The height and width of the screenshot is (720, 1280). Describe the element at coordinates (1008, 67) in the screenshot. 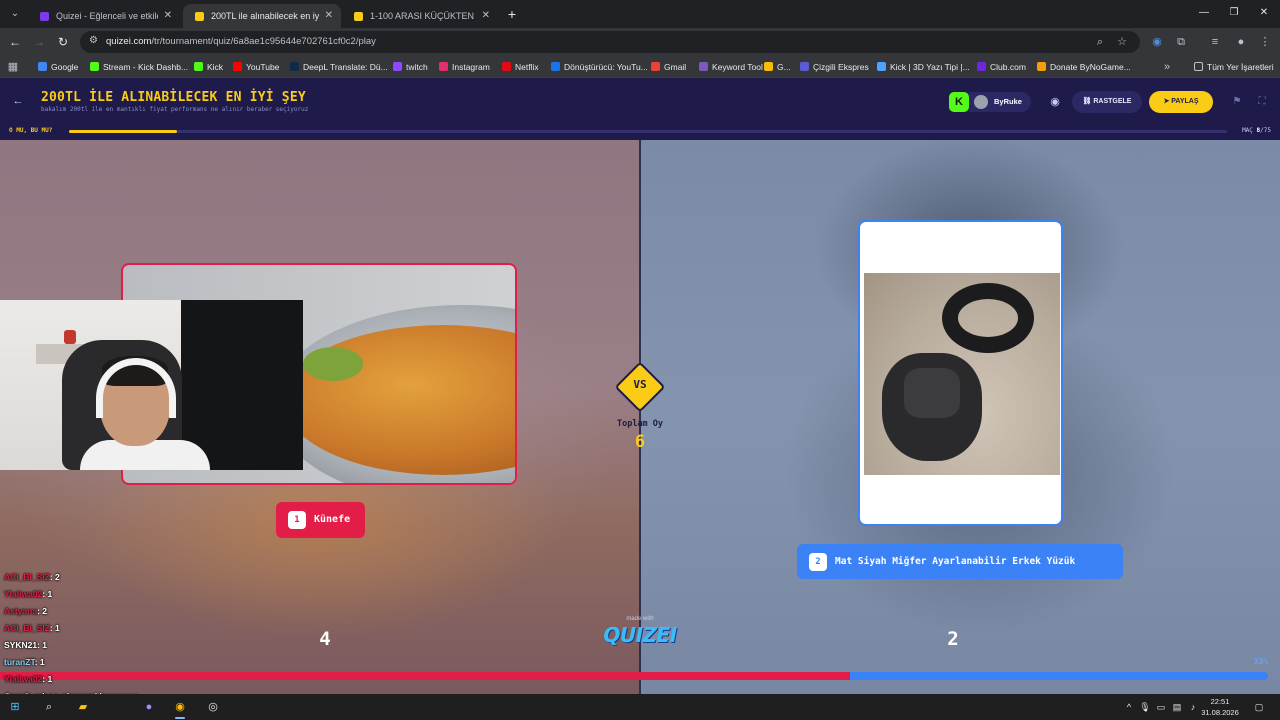

I see `bookmark-label: Club.com` at that location.